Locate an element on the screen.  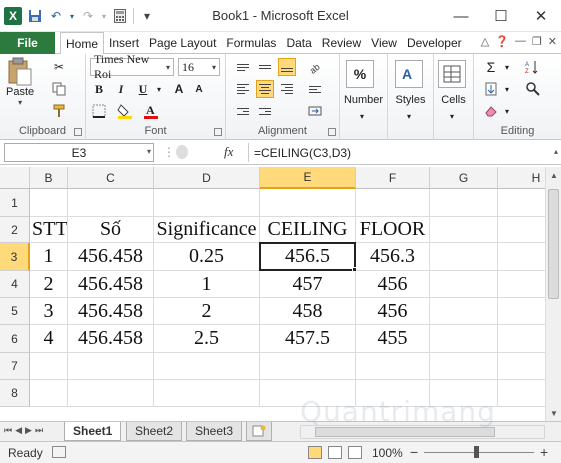
column-header-c: C is located at coordinates (111, 178).